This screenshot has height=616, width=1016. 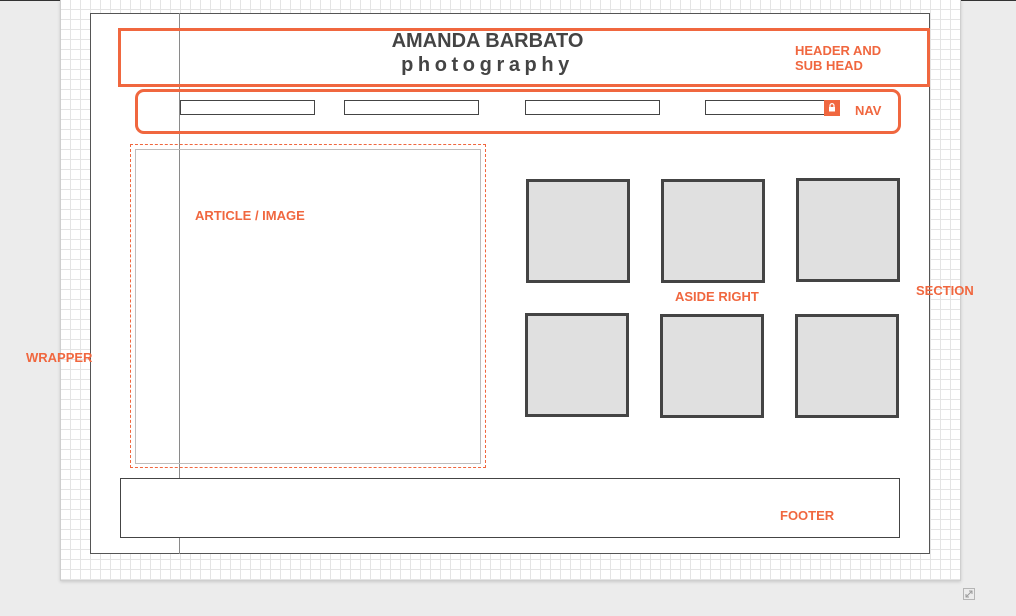 What do you see at coordinates (945, 290) in the screenshot?
I see `section-label: SECTION` at bounding box center [945, 290].